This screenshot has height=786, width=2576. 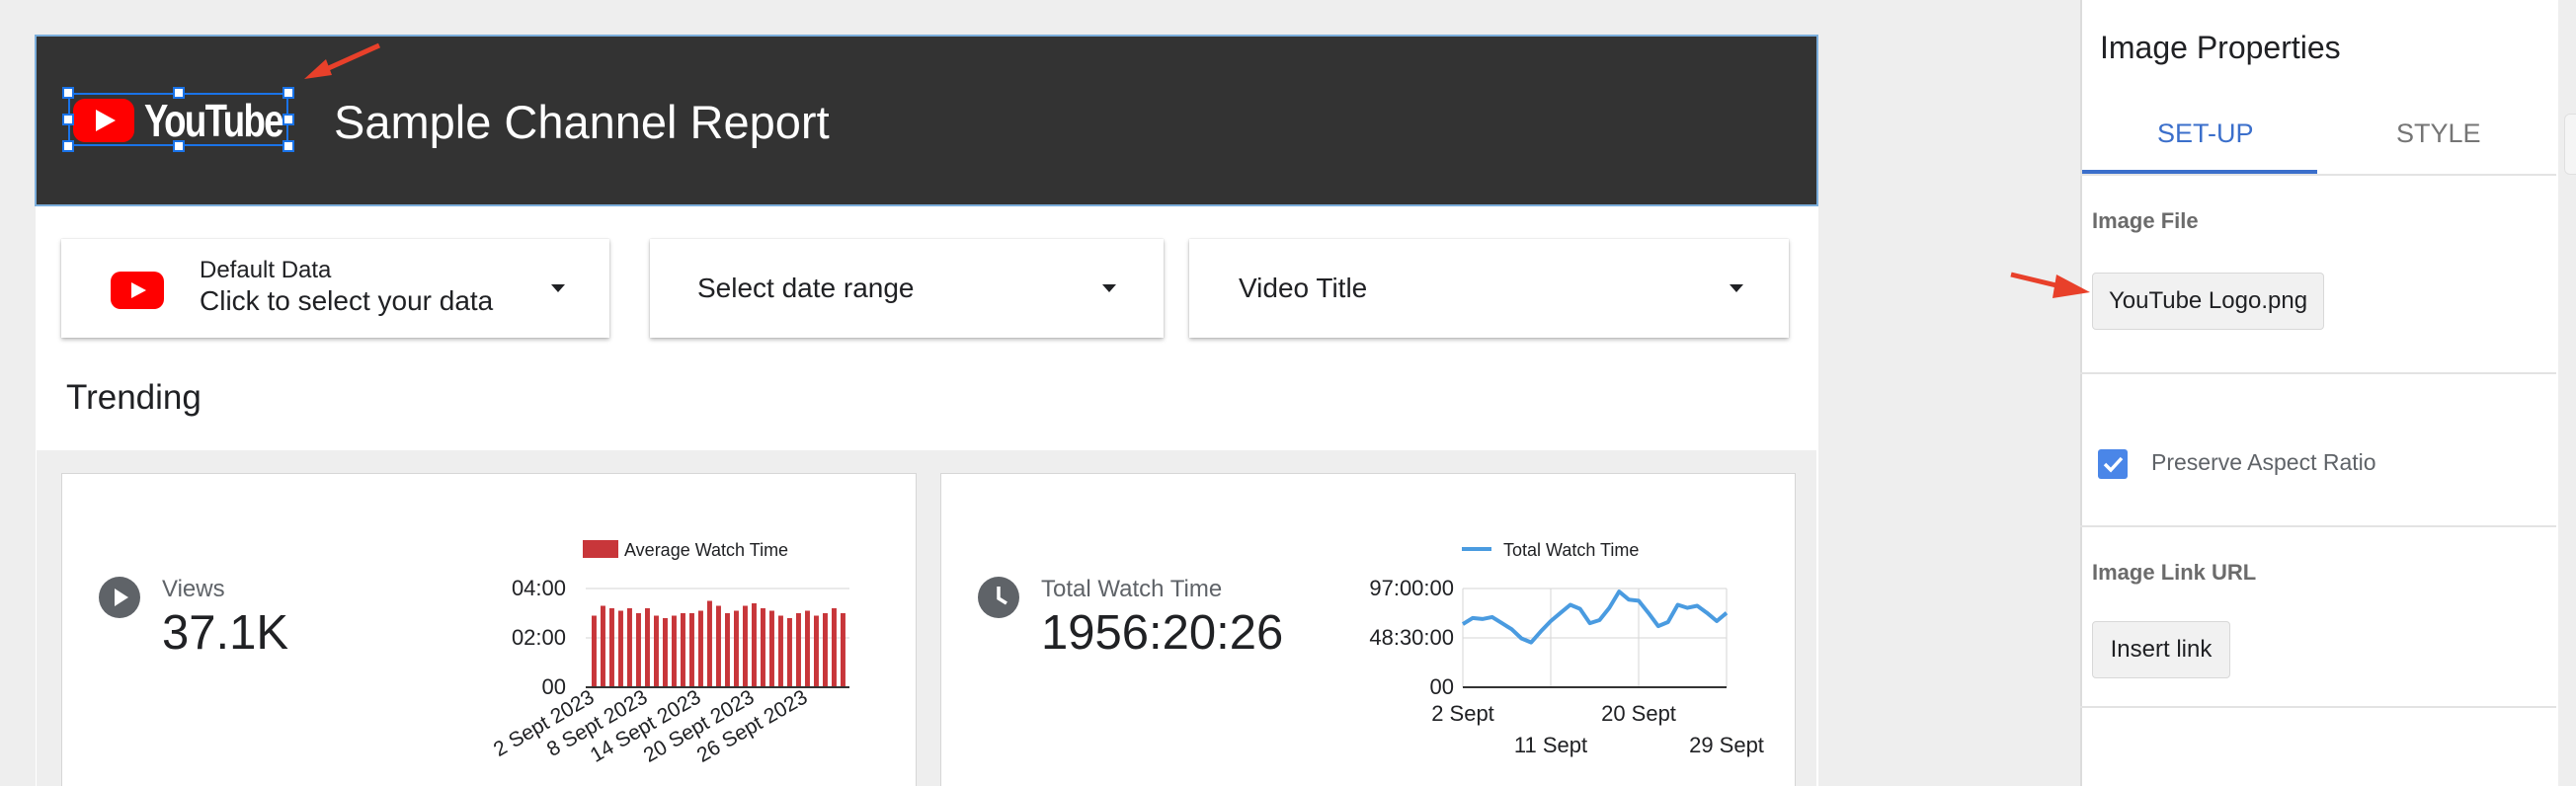 What do you see at coordinates (68, 93) in the screenshot?
I see `resize-handle-tl` at bounding box center [68, 93].